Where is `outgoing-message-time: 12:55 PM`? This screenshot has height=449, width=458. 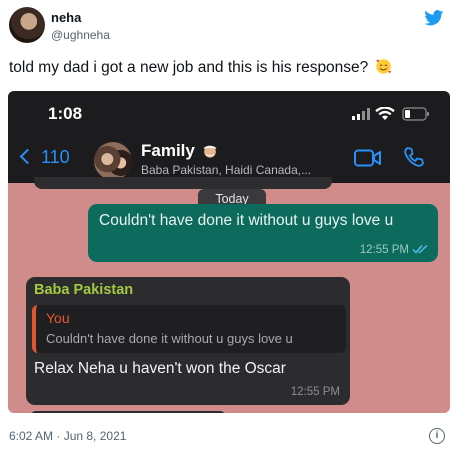 outgoing-message-time: 12:55 PM is located at coordinates (384, 250).